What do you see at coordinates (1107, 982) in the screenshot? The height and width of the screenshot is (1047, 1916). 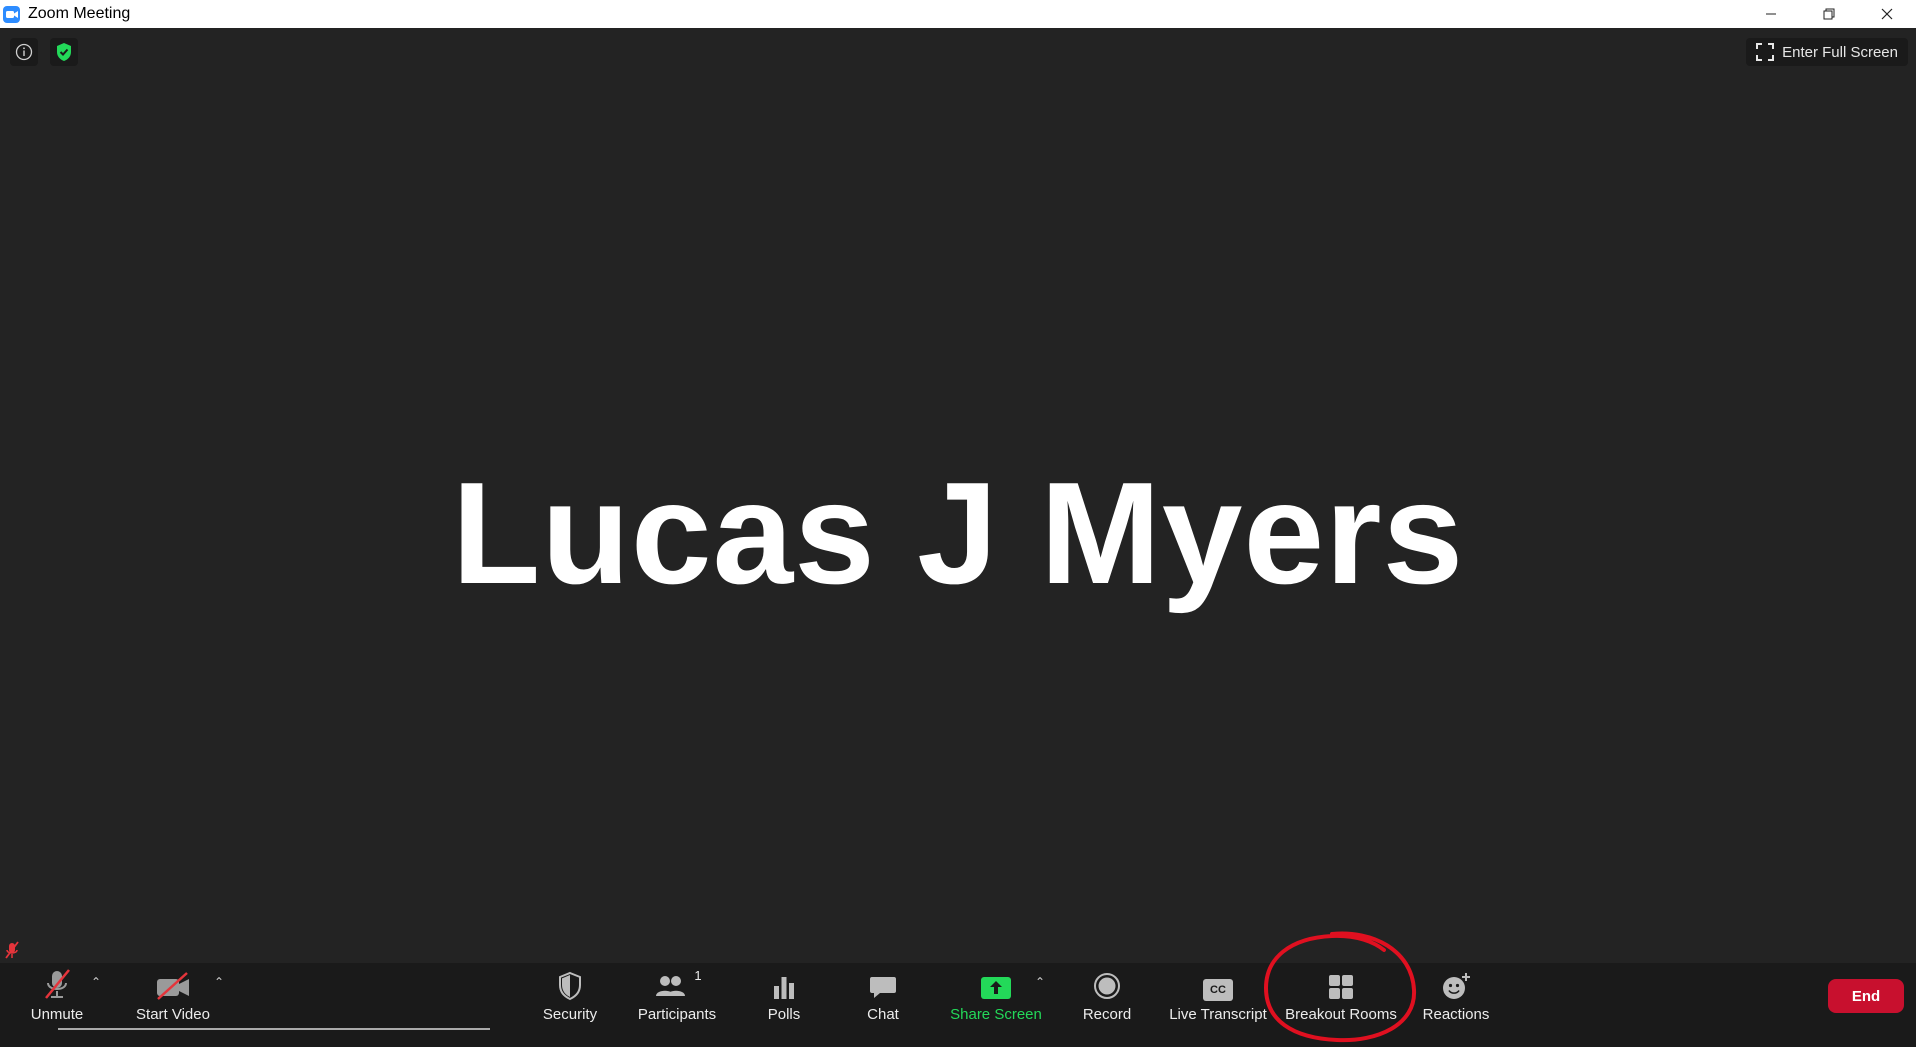 I see `record-icon` at bounding box center [1107, 982].